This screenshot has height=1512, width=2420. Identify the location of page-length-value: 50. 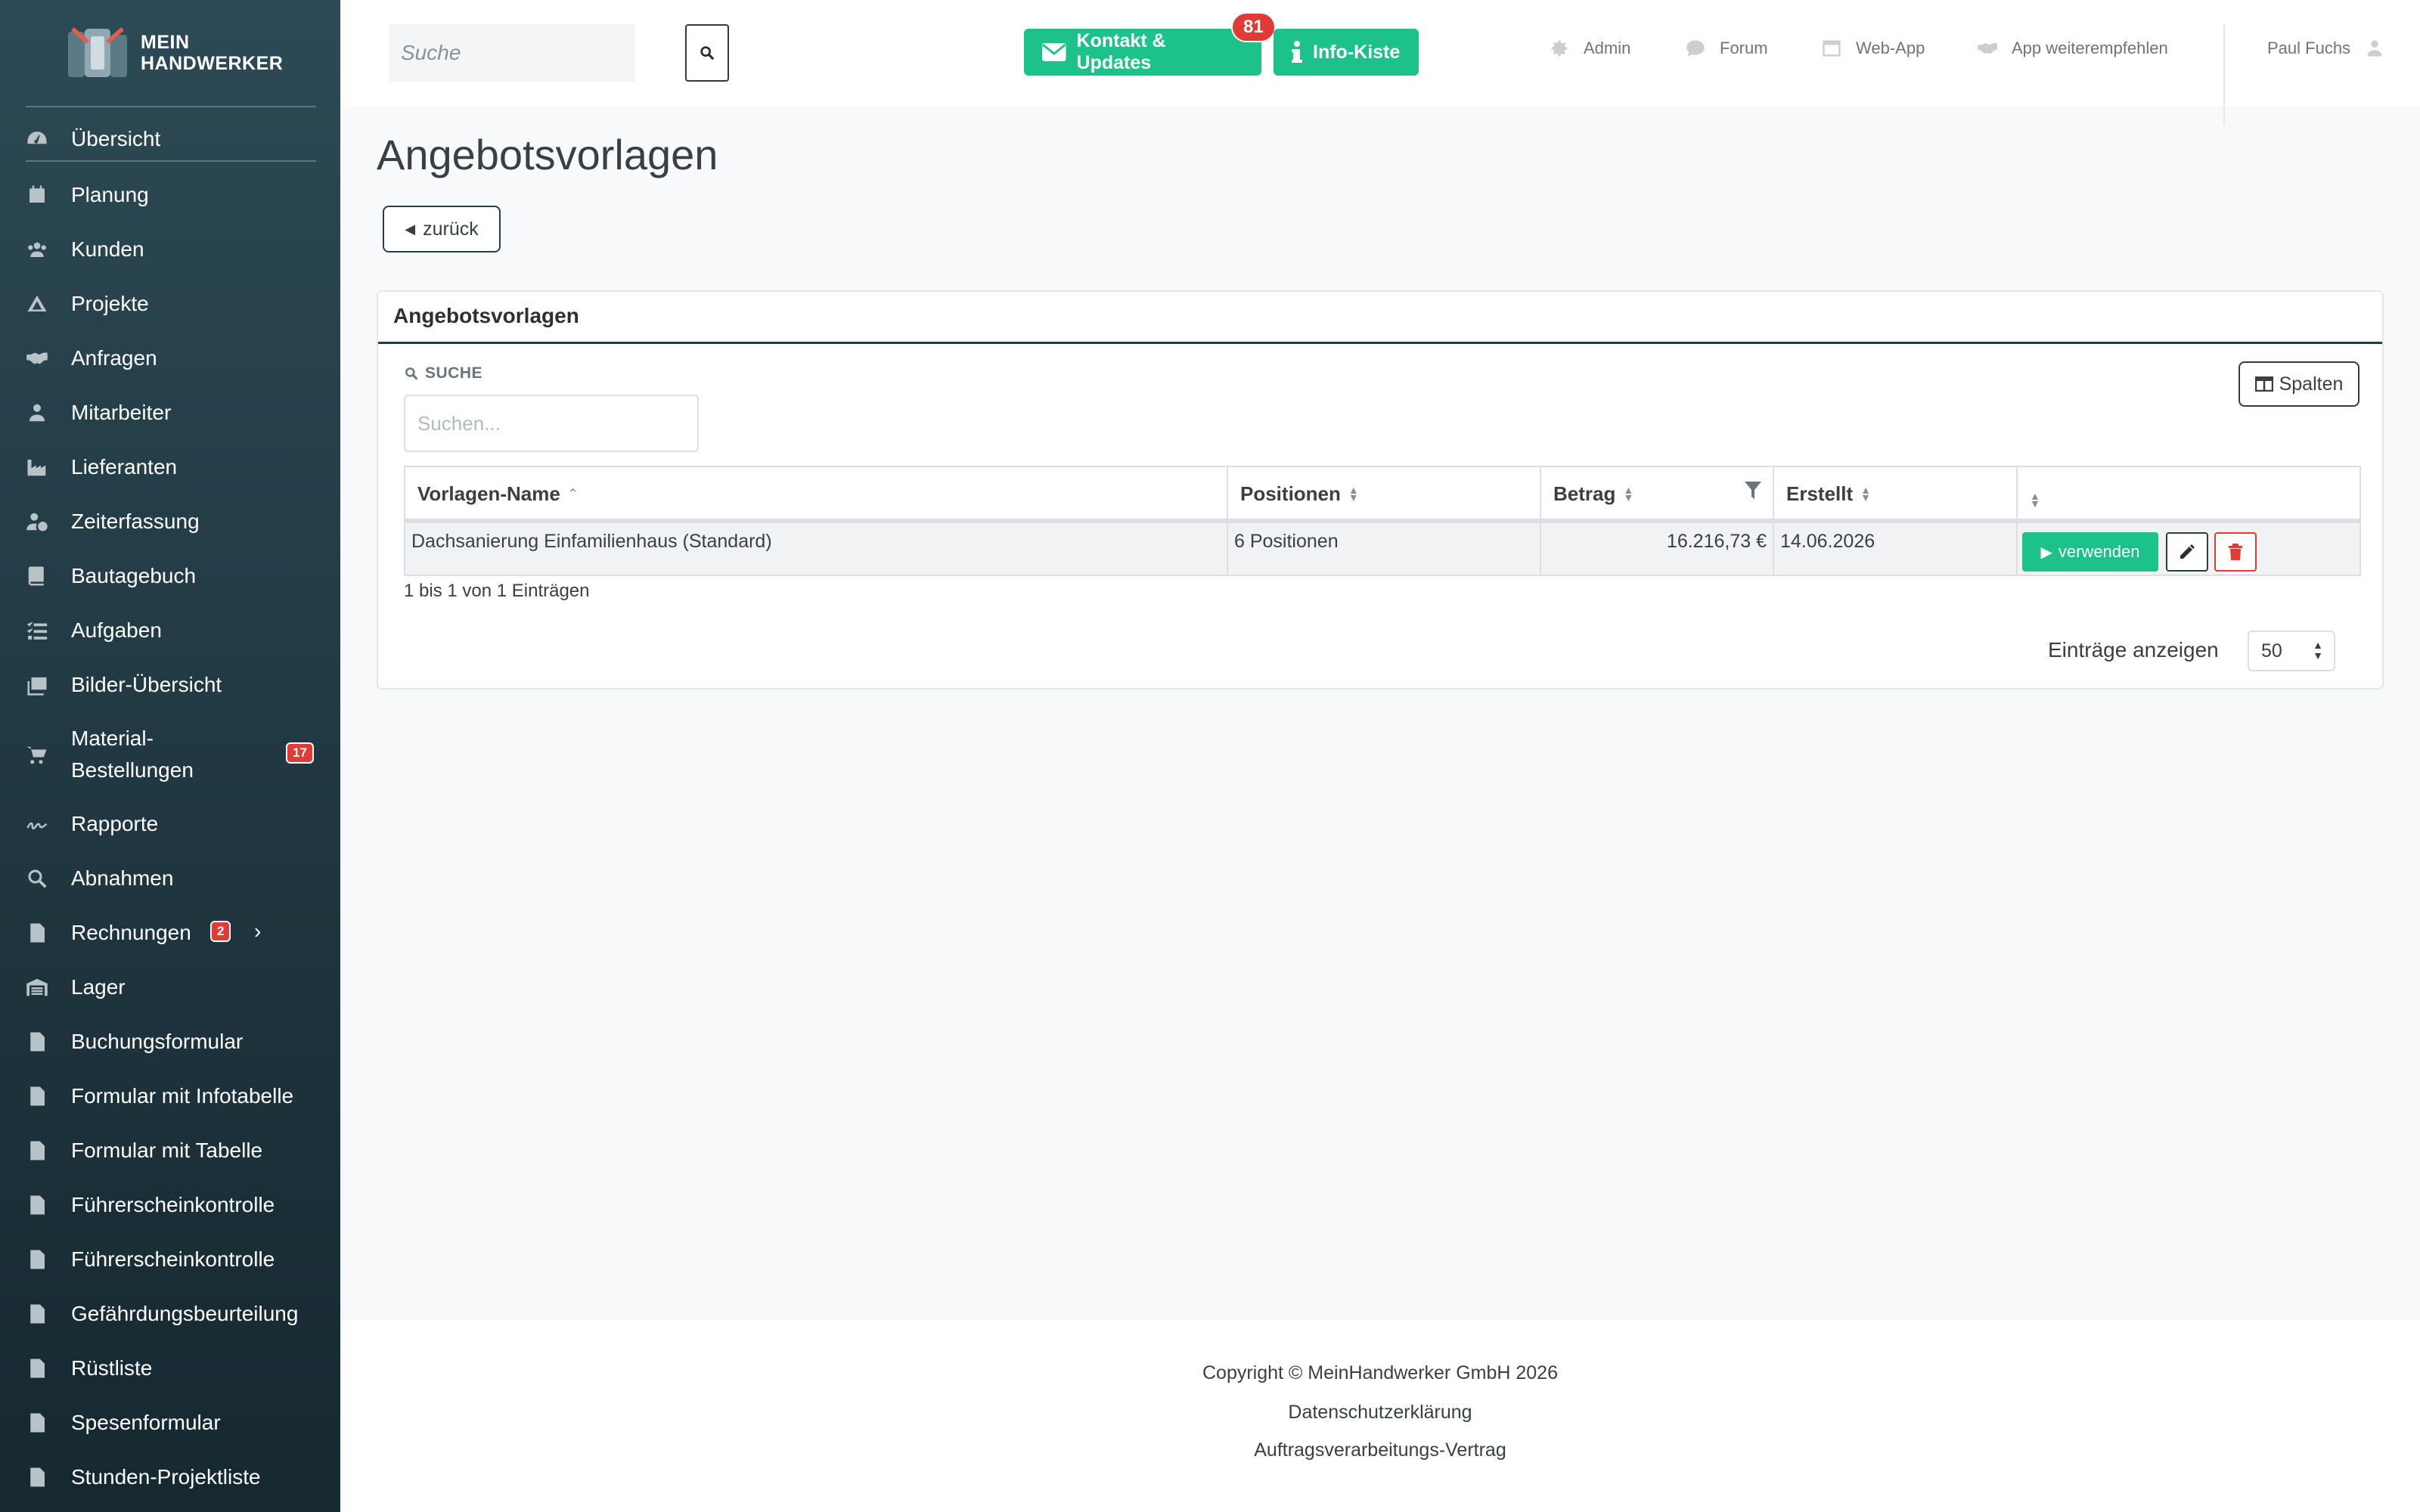
(2271, 651).